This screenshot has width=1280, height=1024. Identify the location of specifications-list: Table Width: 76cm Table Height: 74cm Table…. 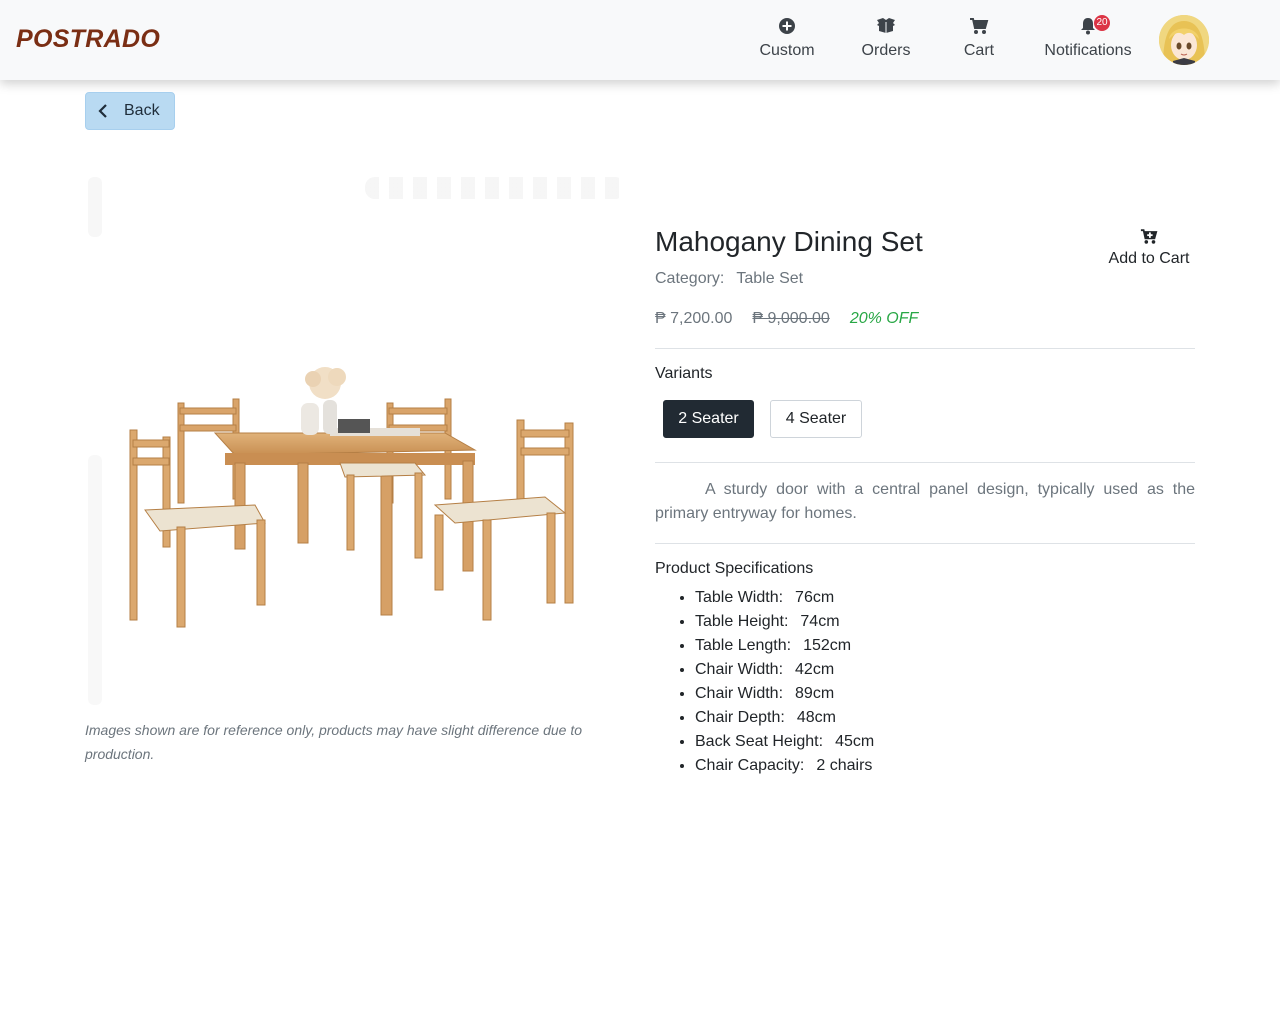
(784, 682).